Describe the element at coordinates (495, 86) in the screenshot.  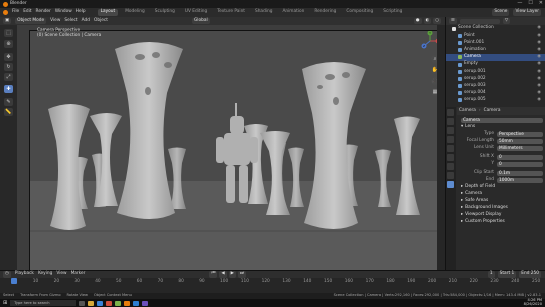
I see `outliner-row: serup.003 ◉` at that location.